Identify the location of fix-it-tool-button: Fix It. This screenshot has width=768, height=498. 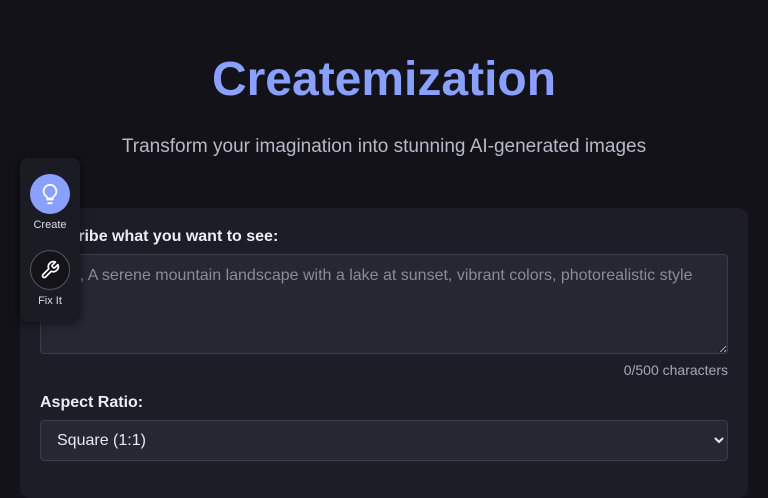
(50, 278).